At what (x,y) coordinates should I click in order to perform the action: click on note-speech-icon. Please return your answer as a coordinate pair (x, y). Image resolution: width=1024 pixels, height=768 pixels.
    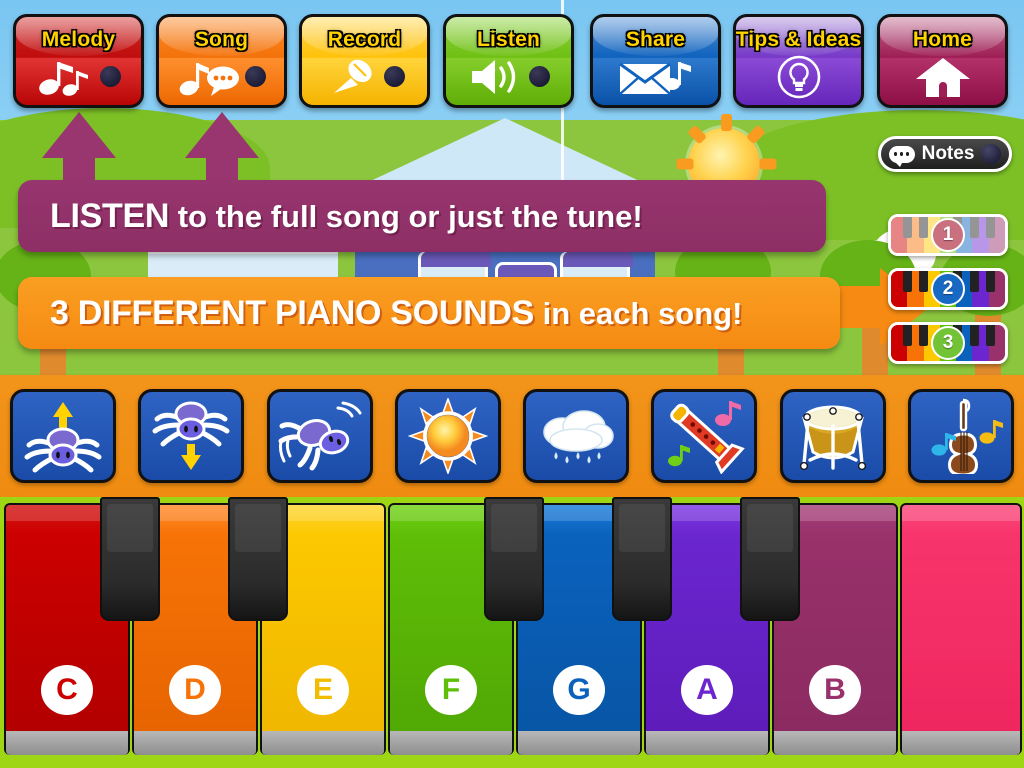
    Looking at the image, I should click on (209, 79).